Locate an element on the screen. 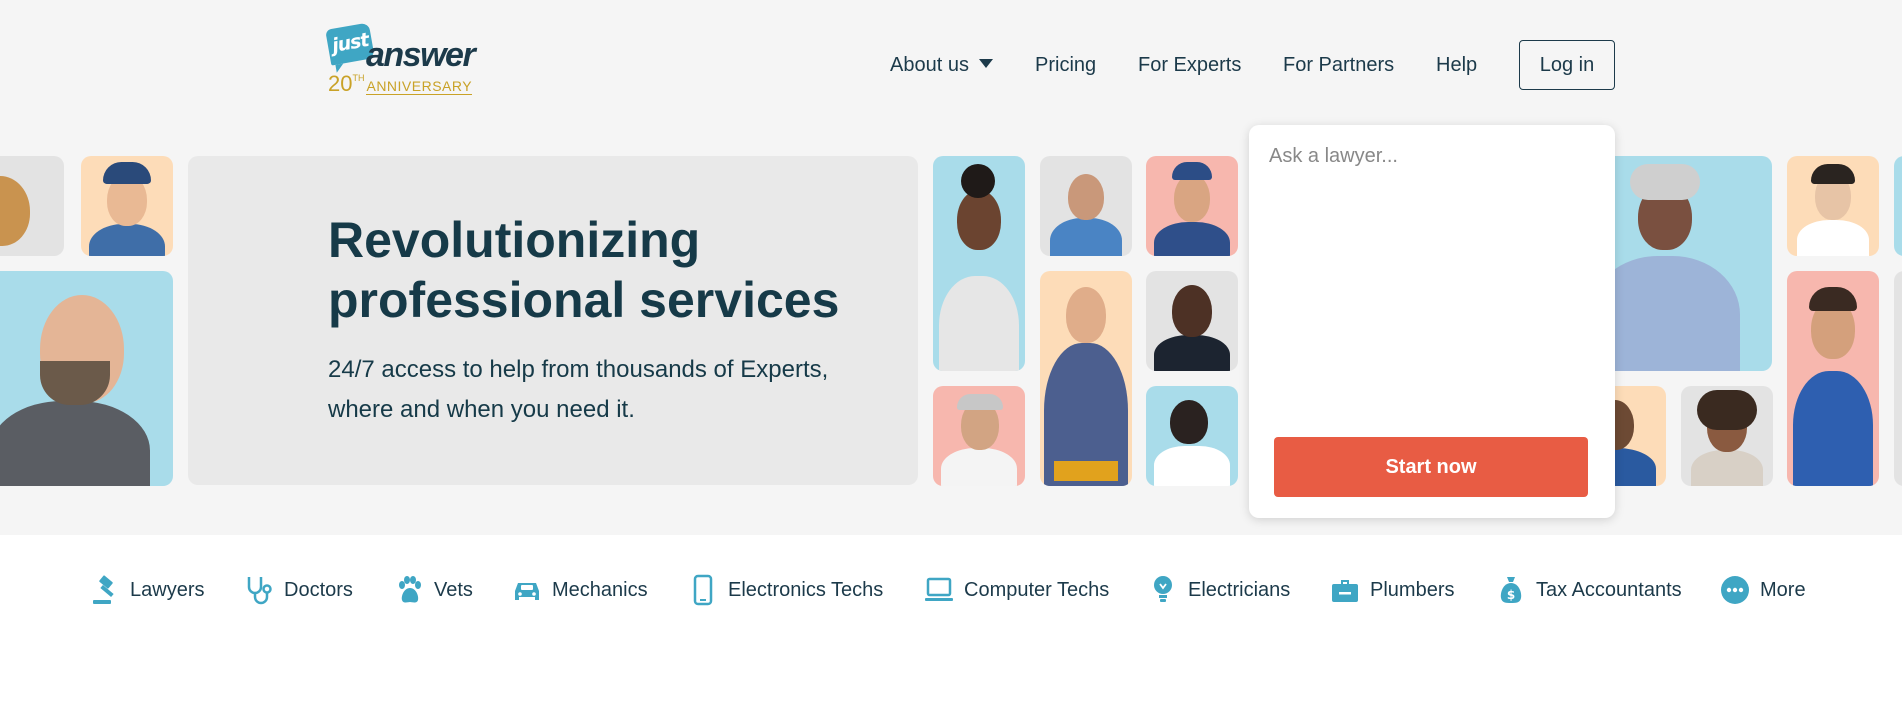 This screenshot has height=722, width=1902. category-label: Vets is located at coordinates (453, 589).